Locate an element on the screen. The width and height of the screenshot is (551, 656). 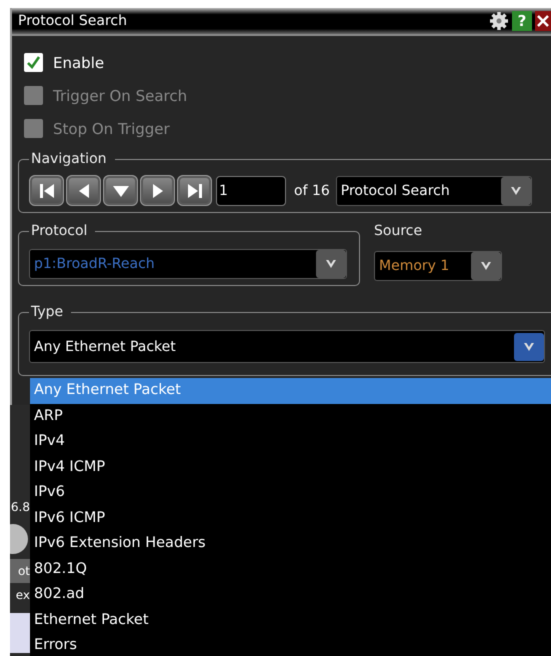
dropdown-option: IPv6 ICMP is located at coordinates (290, 518).